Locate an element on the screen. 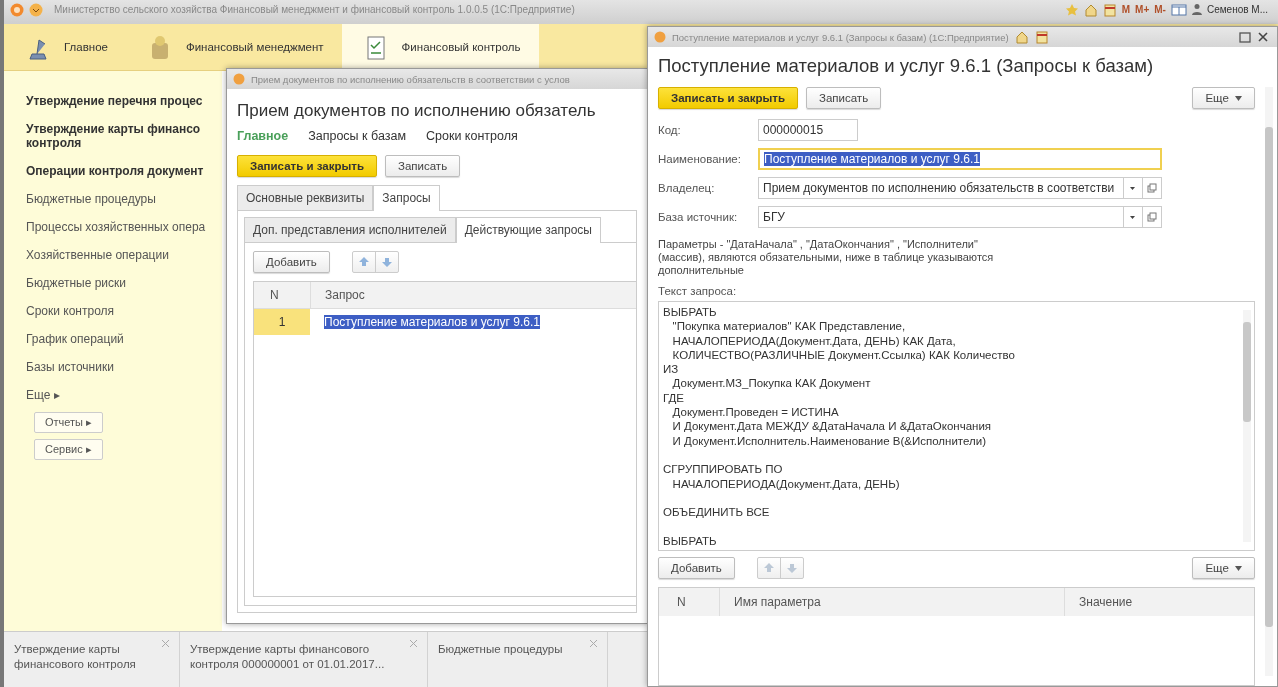 This screenshot has height=687, width=1278. column-header: Имя параметра is located at coordinates (891, 602).